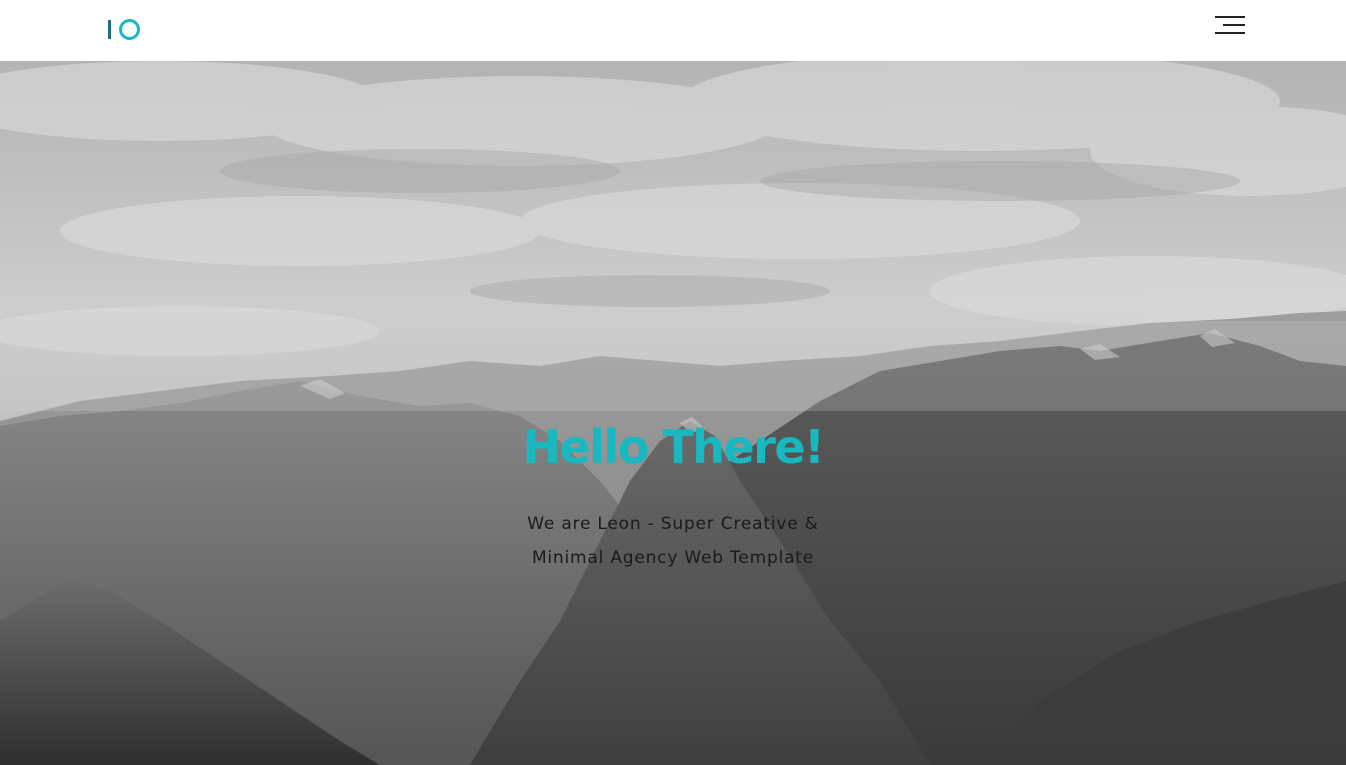 The width and height of the screenshot is (1346, 765). I want to click on menu-line-bottom, so click(1230, 33).